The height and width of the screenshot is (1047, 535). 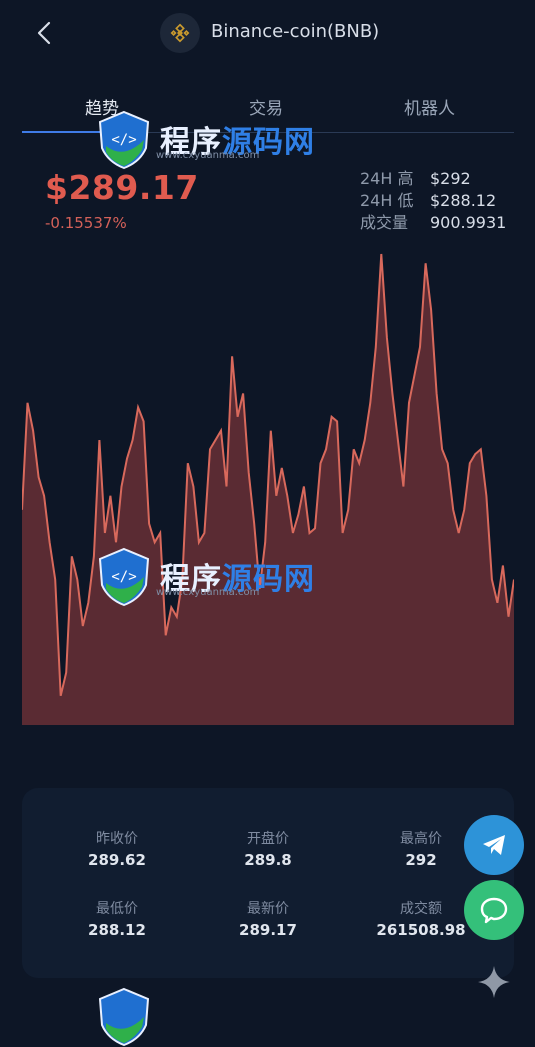 I want to click on summary-latest: 最新价 289.17, so click(x=268, y=918).